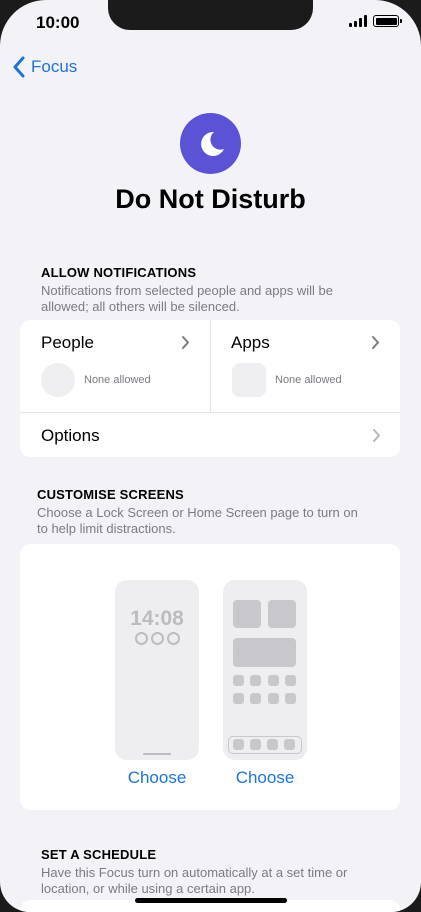 The height and width of the screenshot is (912, 421). Describe the element at coordinates (110, 494) in the screenshot. I see `customise-screens-heading: CUSTOMISE SCREENS` at that location.